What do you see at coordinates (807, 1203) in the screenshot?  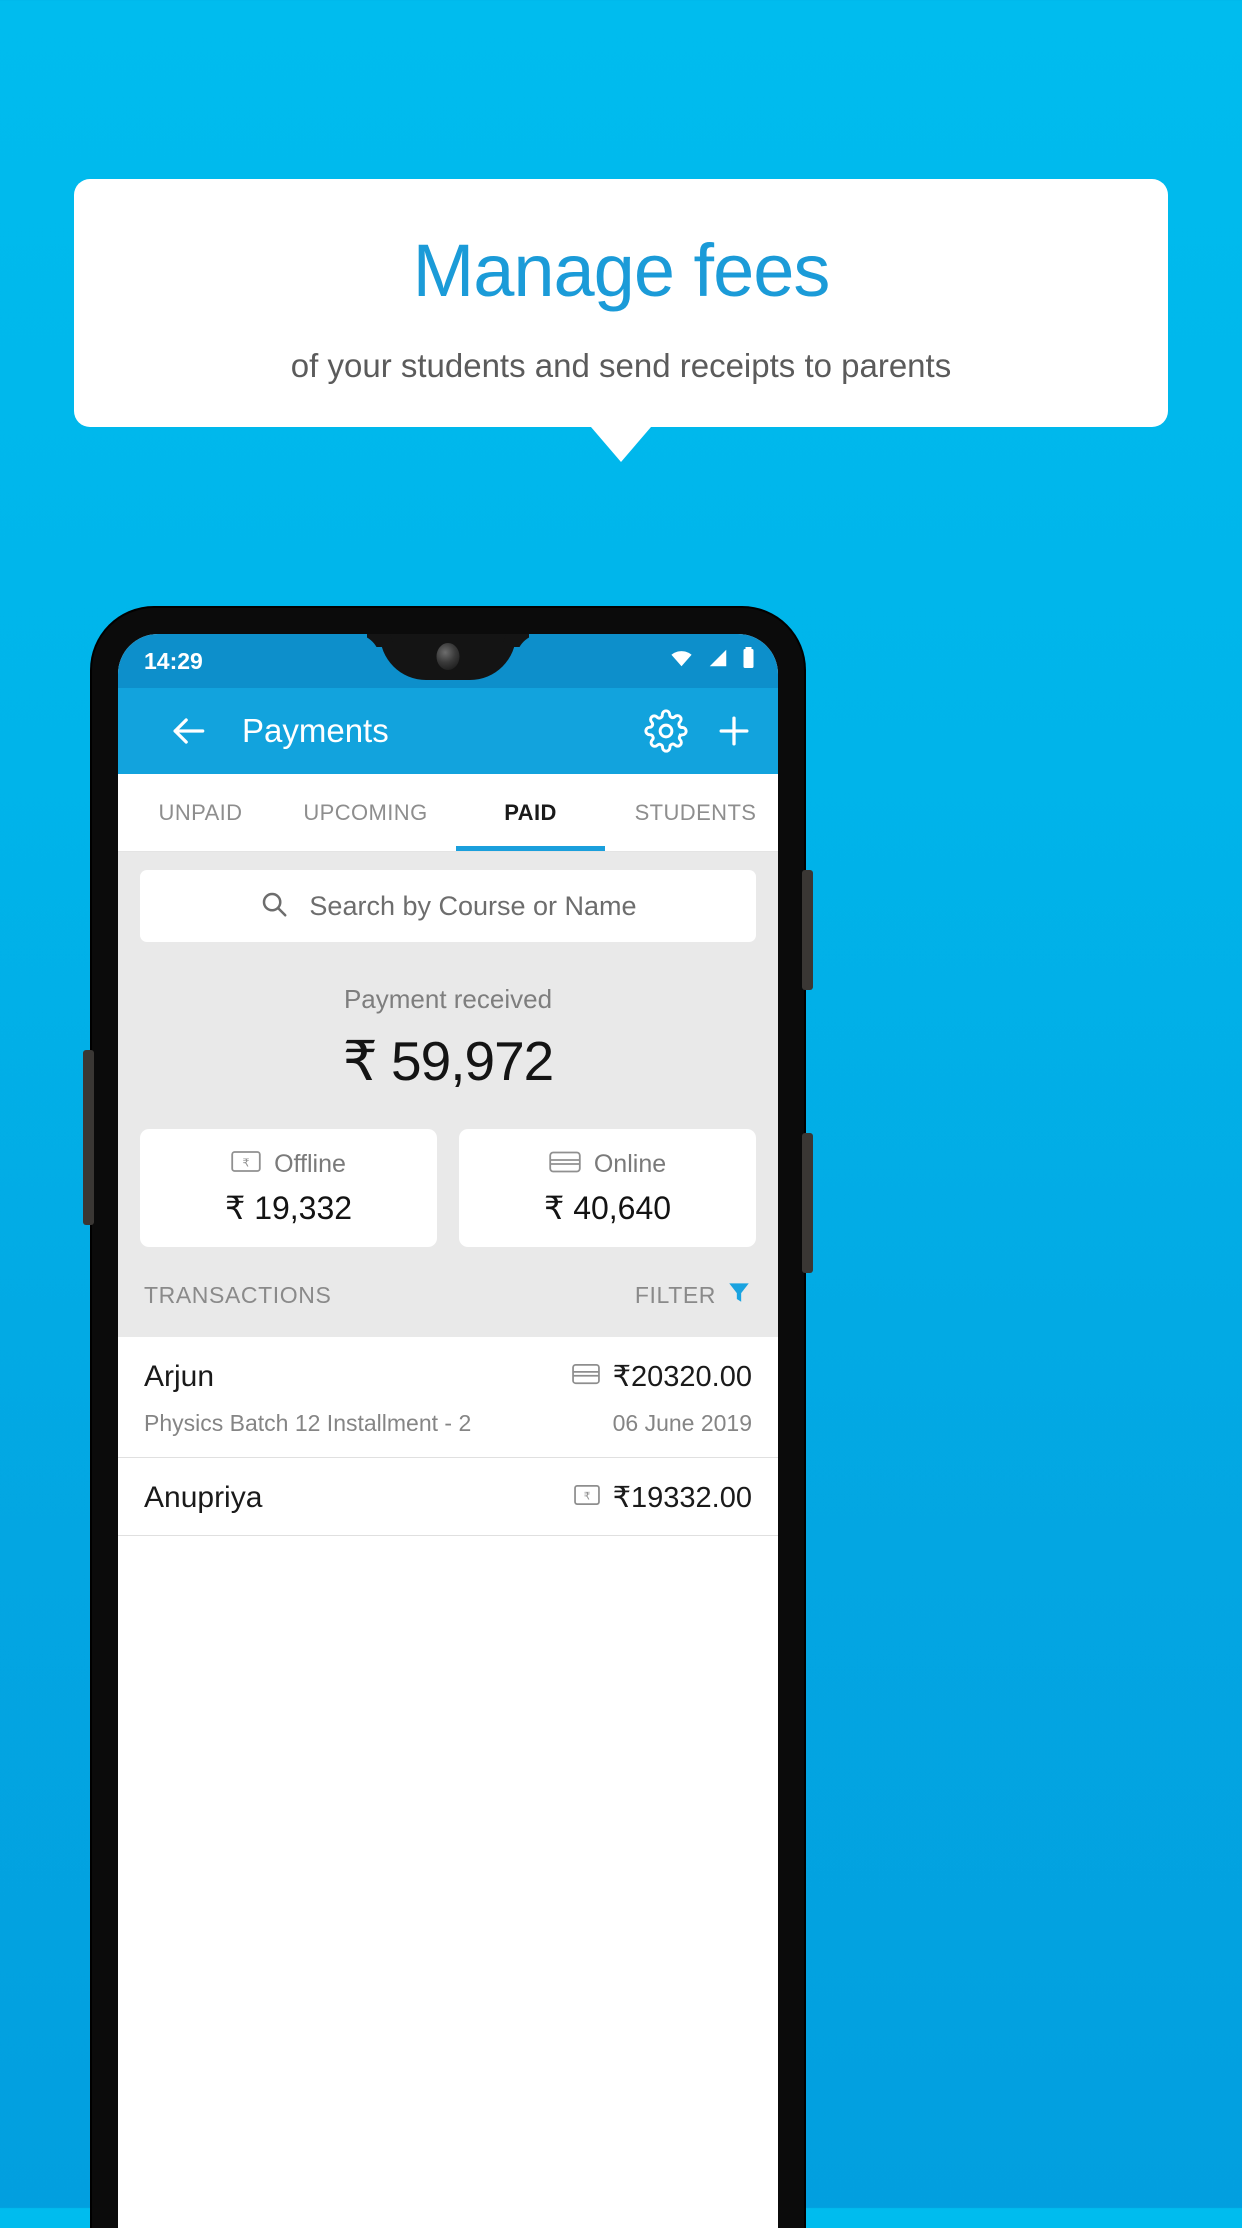 I see `volume-up-button` at bounding box center [807, 1203].